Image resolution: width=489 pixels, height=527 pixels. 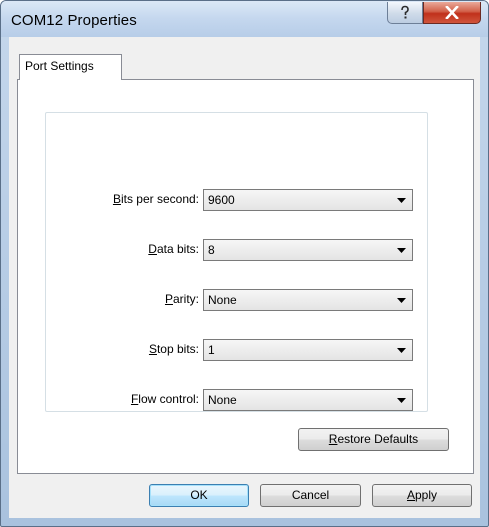 What do you see at coordinates (308, 200) in the screenshot?
I see `bits-per-second-select: 9600` at bounding box center [308, 200].